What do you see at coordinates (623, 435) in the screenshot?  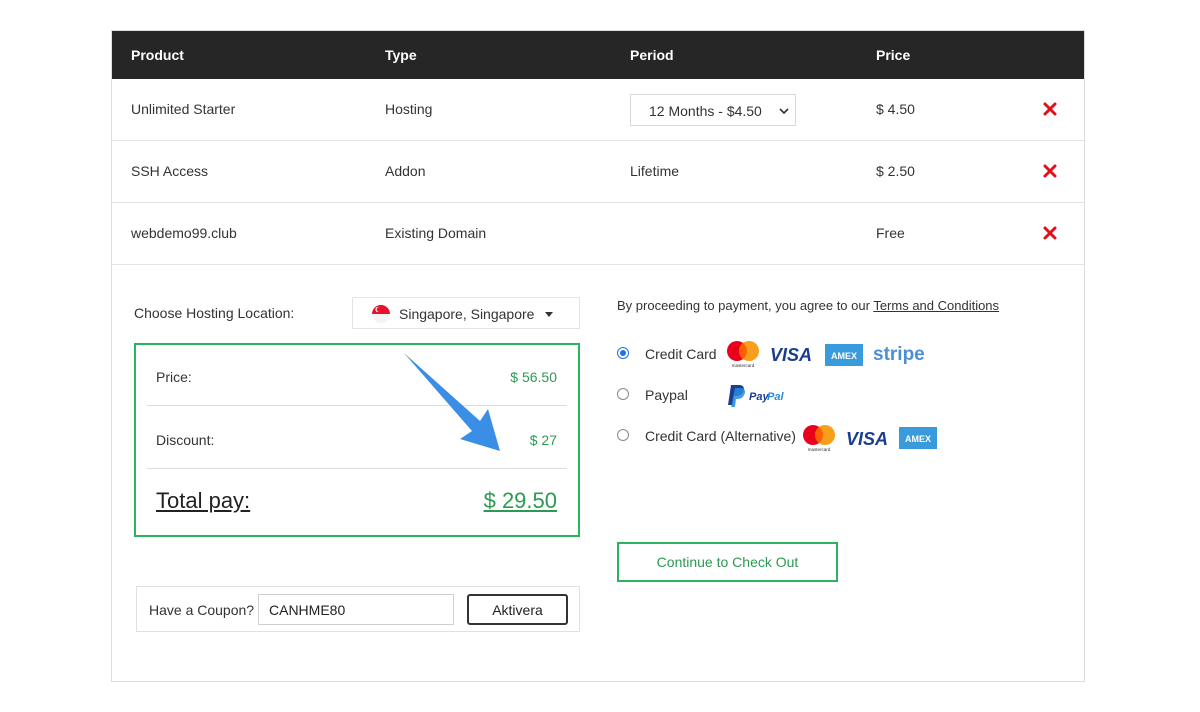 I see `radio-credit-card-alternative` at bounding box center [623, 435].